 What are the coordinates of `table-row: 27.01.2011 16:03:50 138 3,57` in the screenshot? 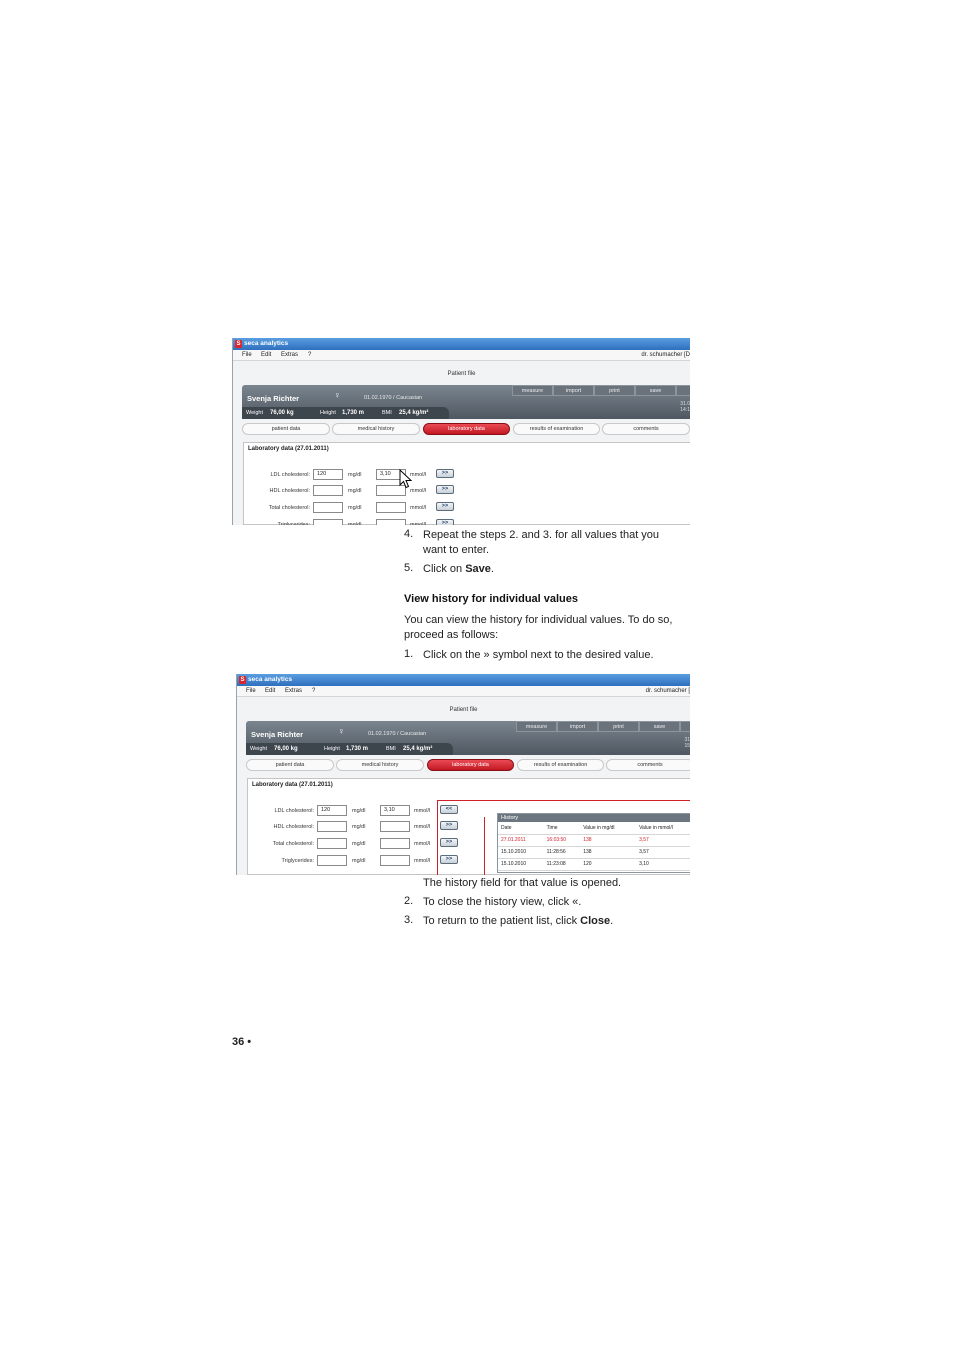 It's located at (594, 840).